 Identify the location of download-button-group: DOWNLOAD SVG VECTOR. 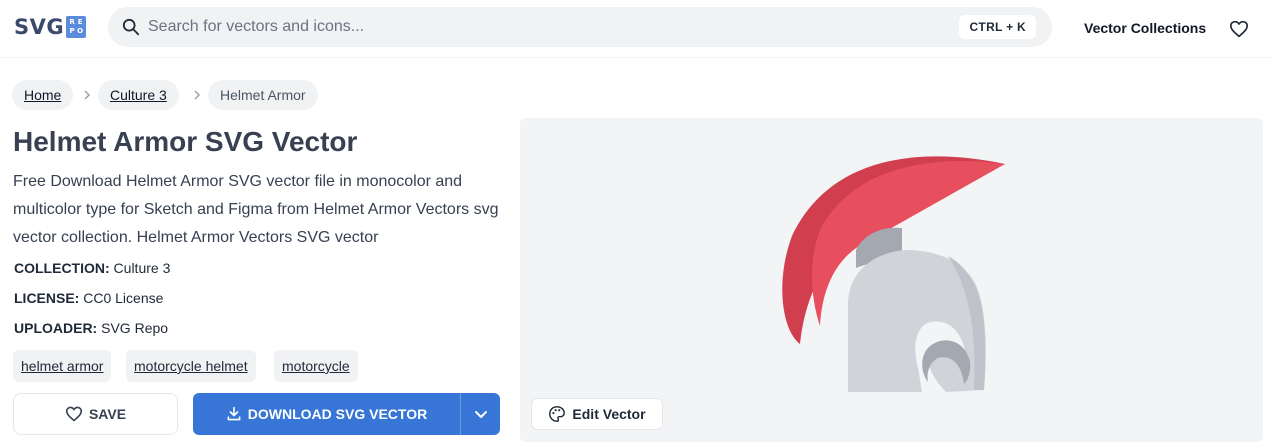
(346, 414).